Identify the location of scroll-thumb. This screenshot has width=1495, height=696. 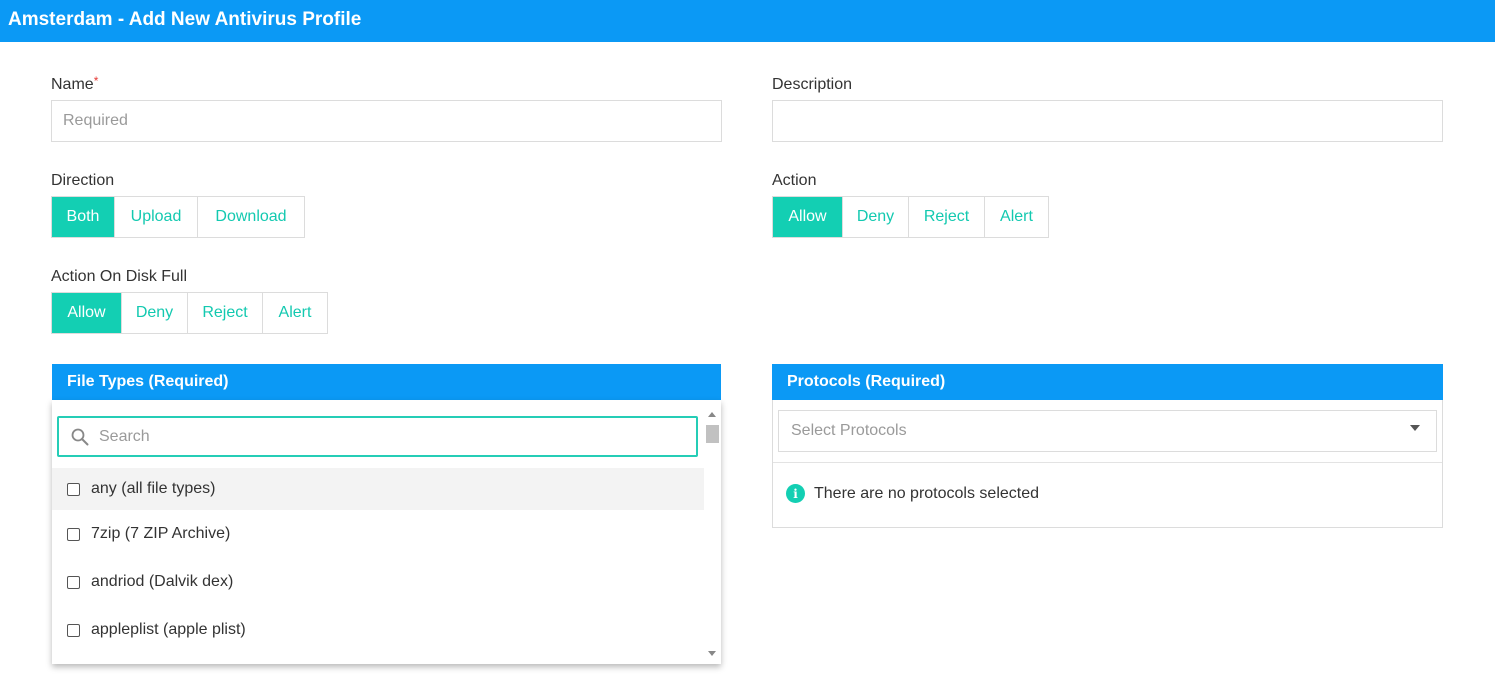
(712, 434).